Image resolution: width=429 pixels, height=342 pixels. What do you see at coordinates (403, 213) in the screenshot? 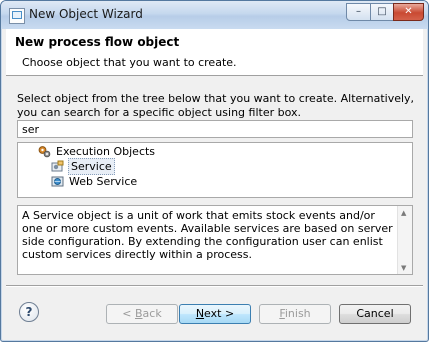
I see `scroll-up-arrow-icon: ▲` at bounding box center [403, 213].